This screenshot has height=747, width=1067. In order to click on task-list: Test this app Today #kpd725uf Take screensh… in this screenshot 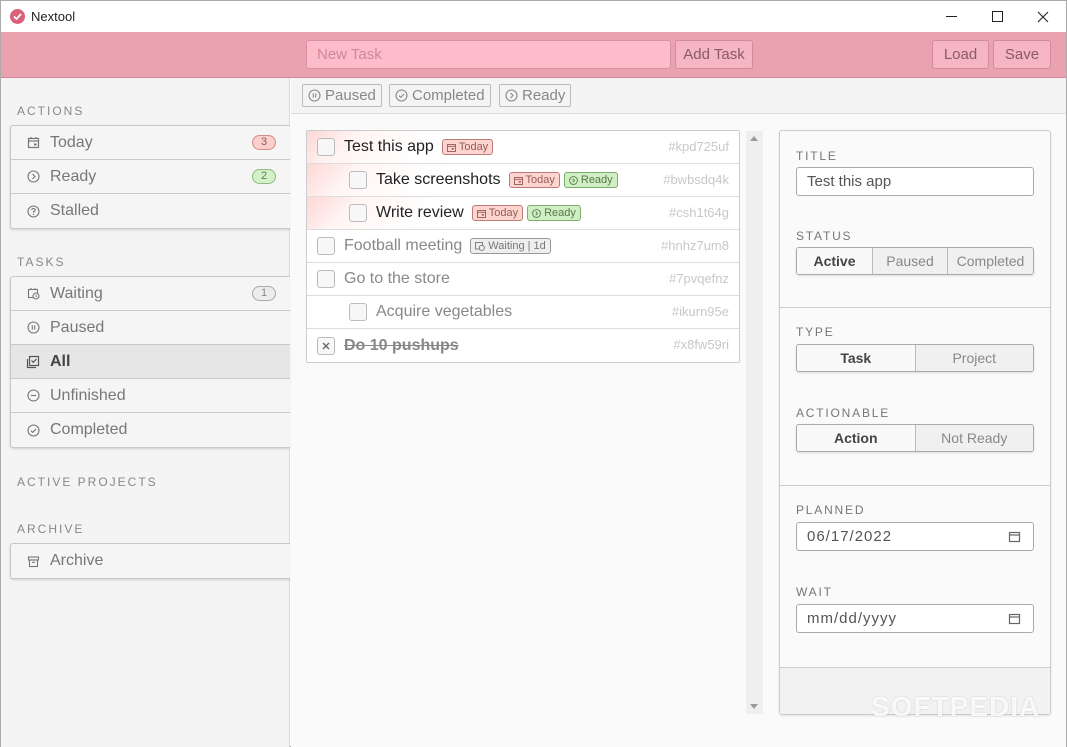, I will do `click(523, 246)`.